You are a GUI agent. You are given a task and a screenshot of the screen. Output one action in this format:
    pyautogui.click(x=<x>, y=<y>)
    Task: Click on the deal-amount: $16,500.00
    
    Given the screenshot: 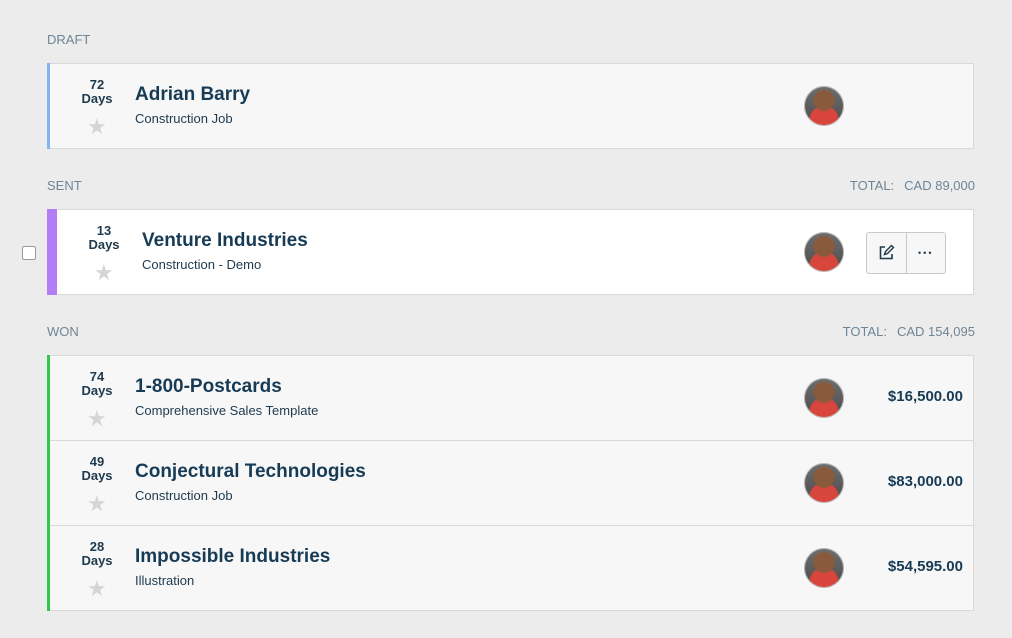 What is the action you would take?
    pyautogui.click(x=925, y=396)
    